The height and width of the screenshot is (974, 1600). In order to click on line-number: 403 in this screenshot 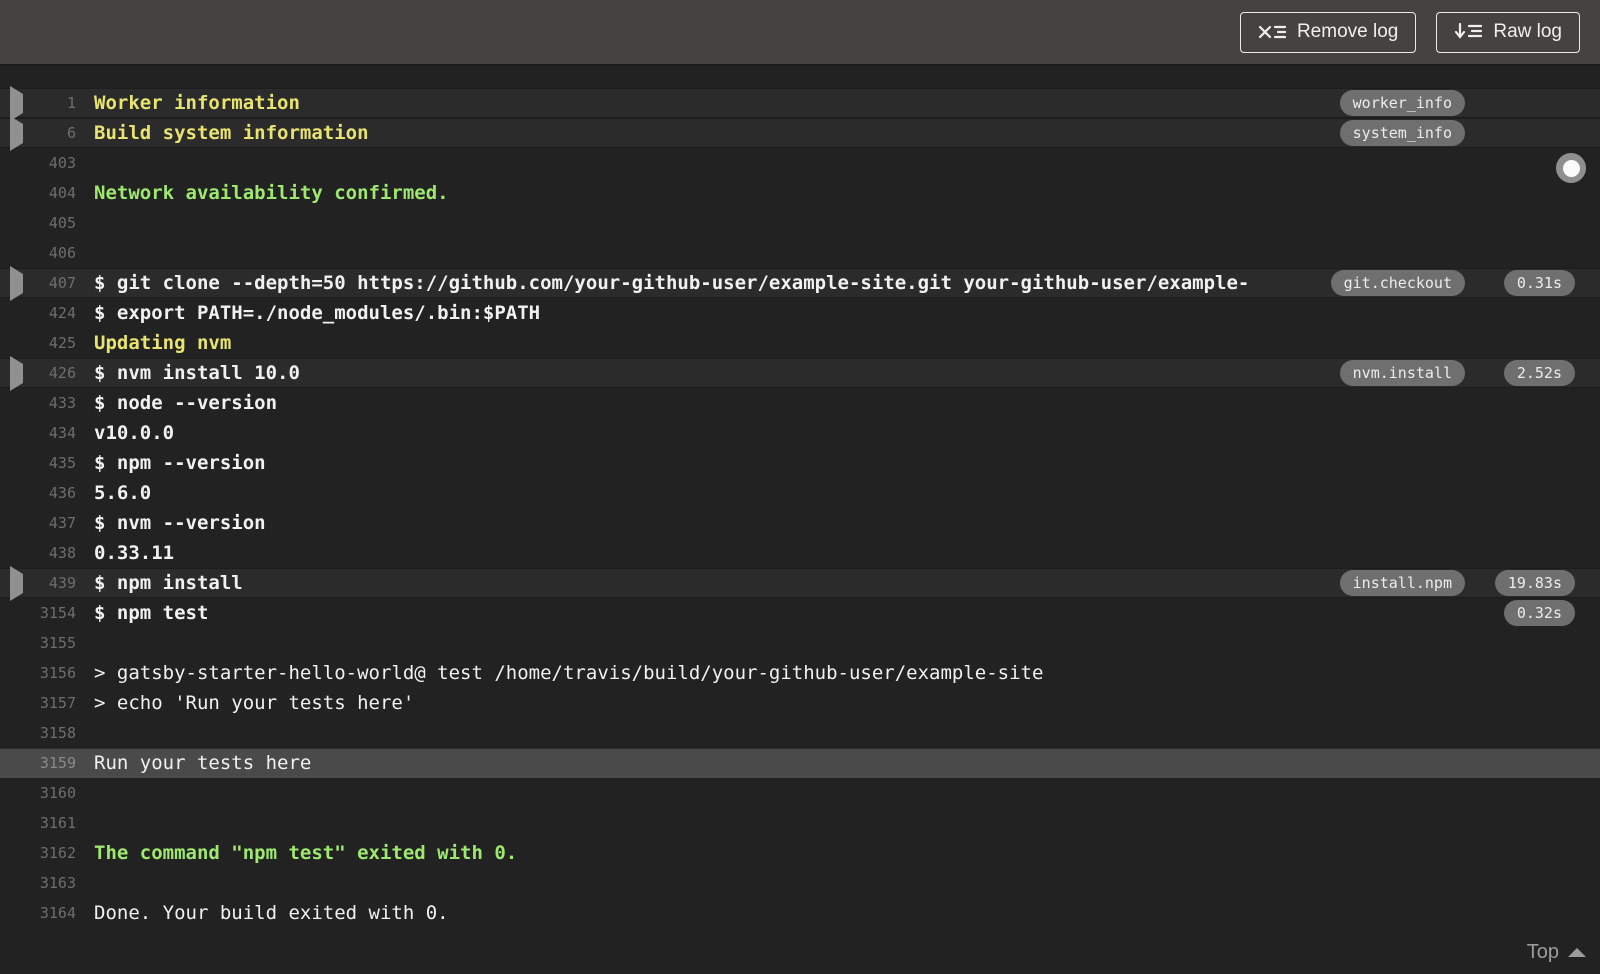, I will do `click(53, 163)`.